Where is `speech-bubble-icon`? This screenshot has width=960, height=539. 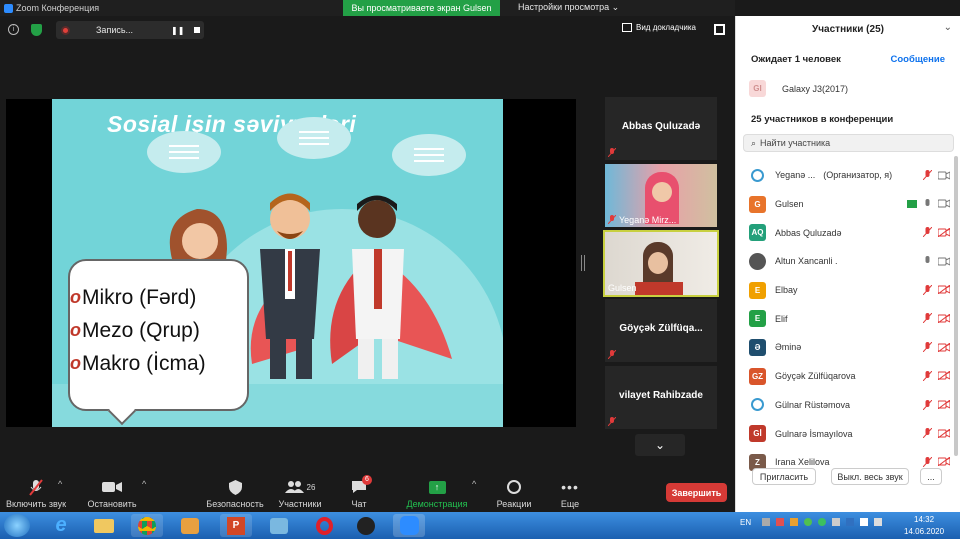 speech-bubble-icon is located at coordinates (429, 155).